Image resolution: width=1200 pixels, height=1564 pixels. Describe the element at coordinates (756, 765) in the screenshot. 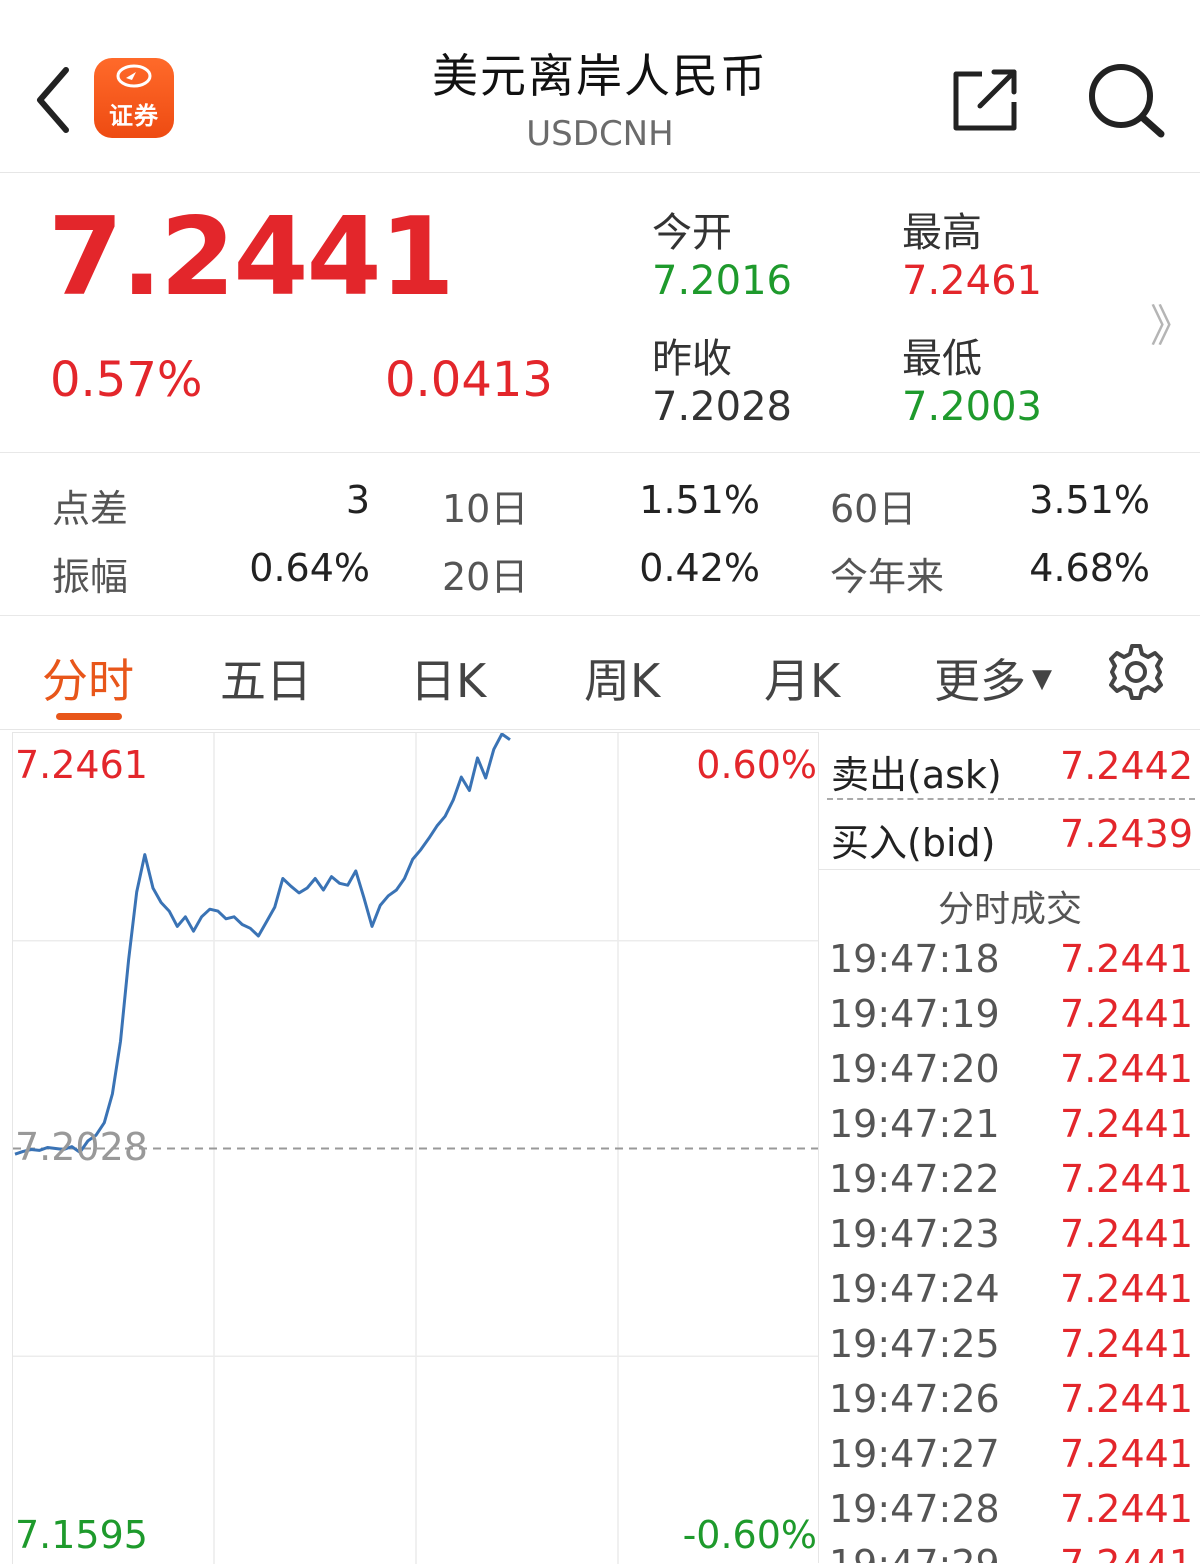

I see `pct-max-label: 0.60%` at that location.